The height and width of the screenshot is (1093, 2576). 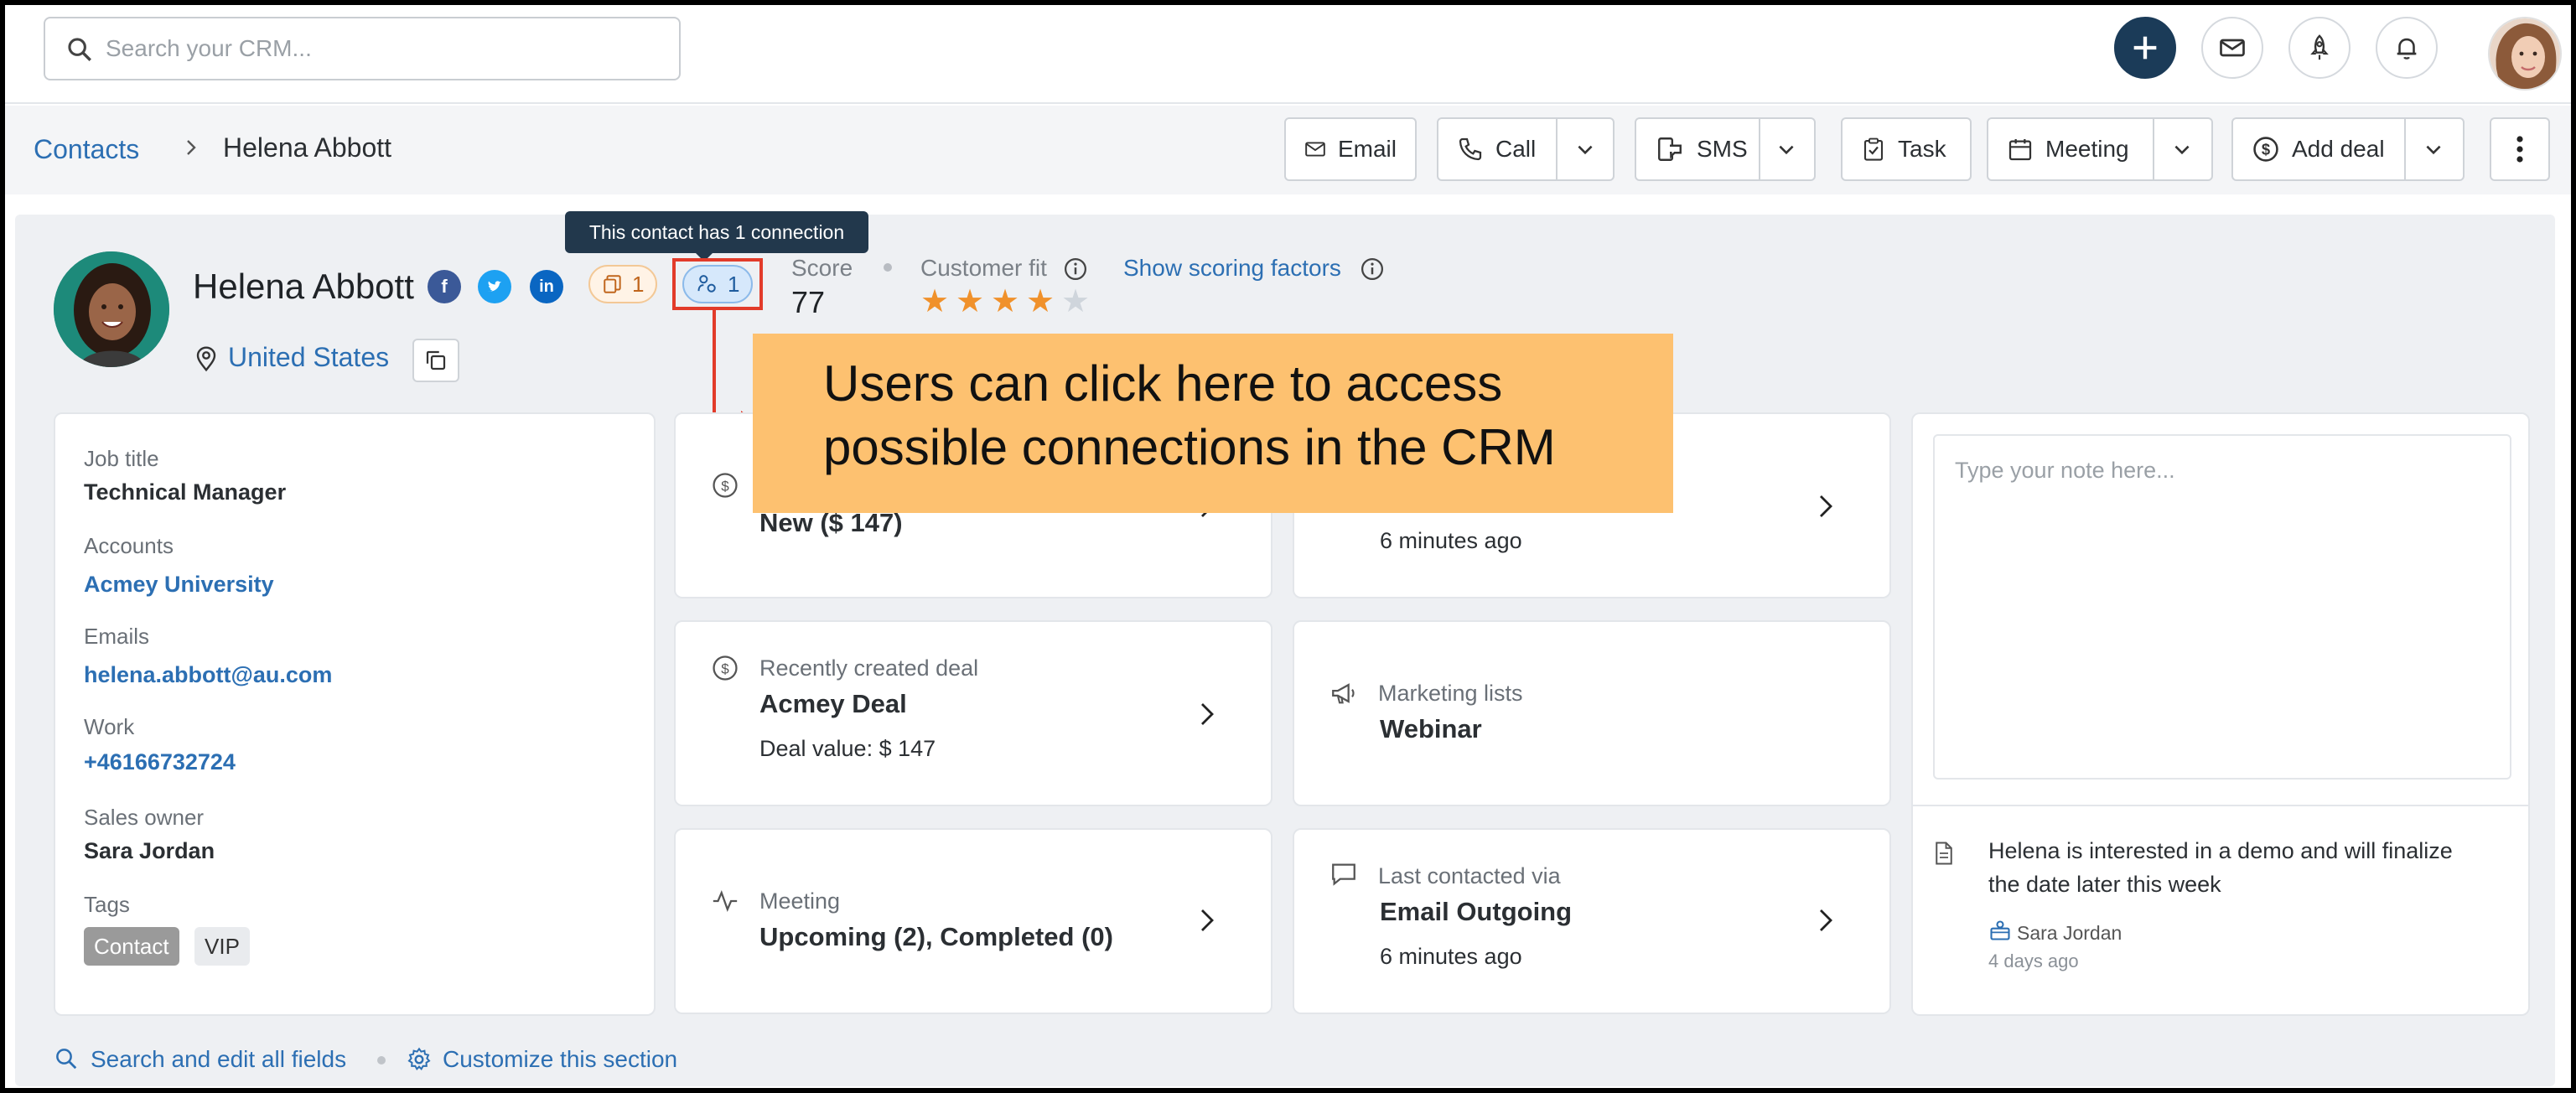 I want to click on breadcrumb-current: Helena Abbott, so click(x=307, y=147).